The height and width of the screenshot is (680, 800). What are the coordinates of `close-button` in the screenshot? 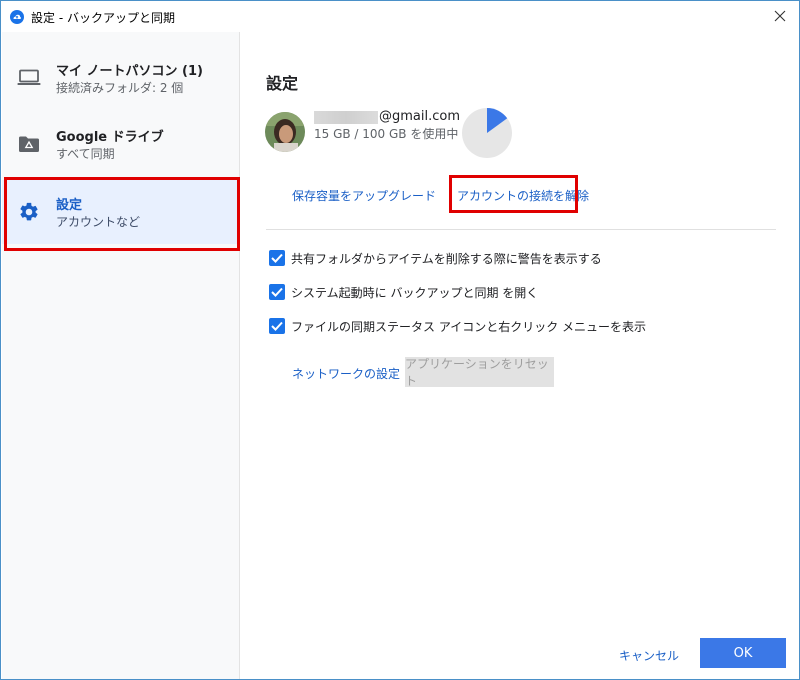 It's located at (780, 16).